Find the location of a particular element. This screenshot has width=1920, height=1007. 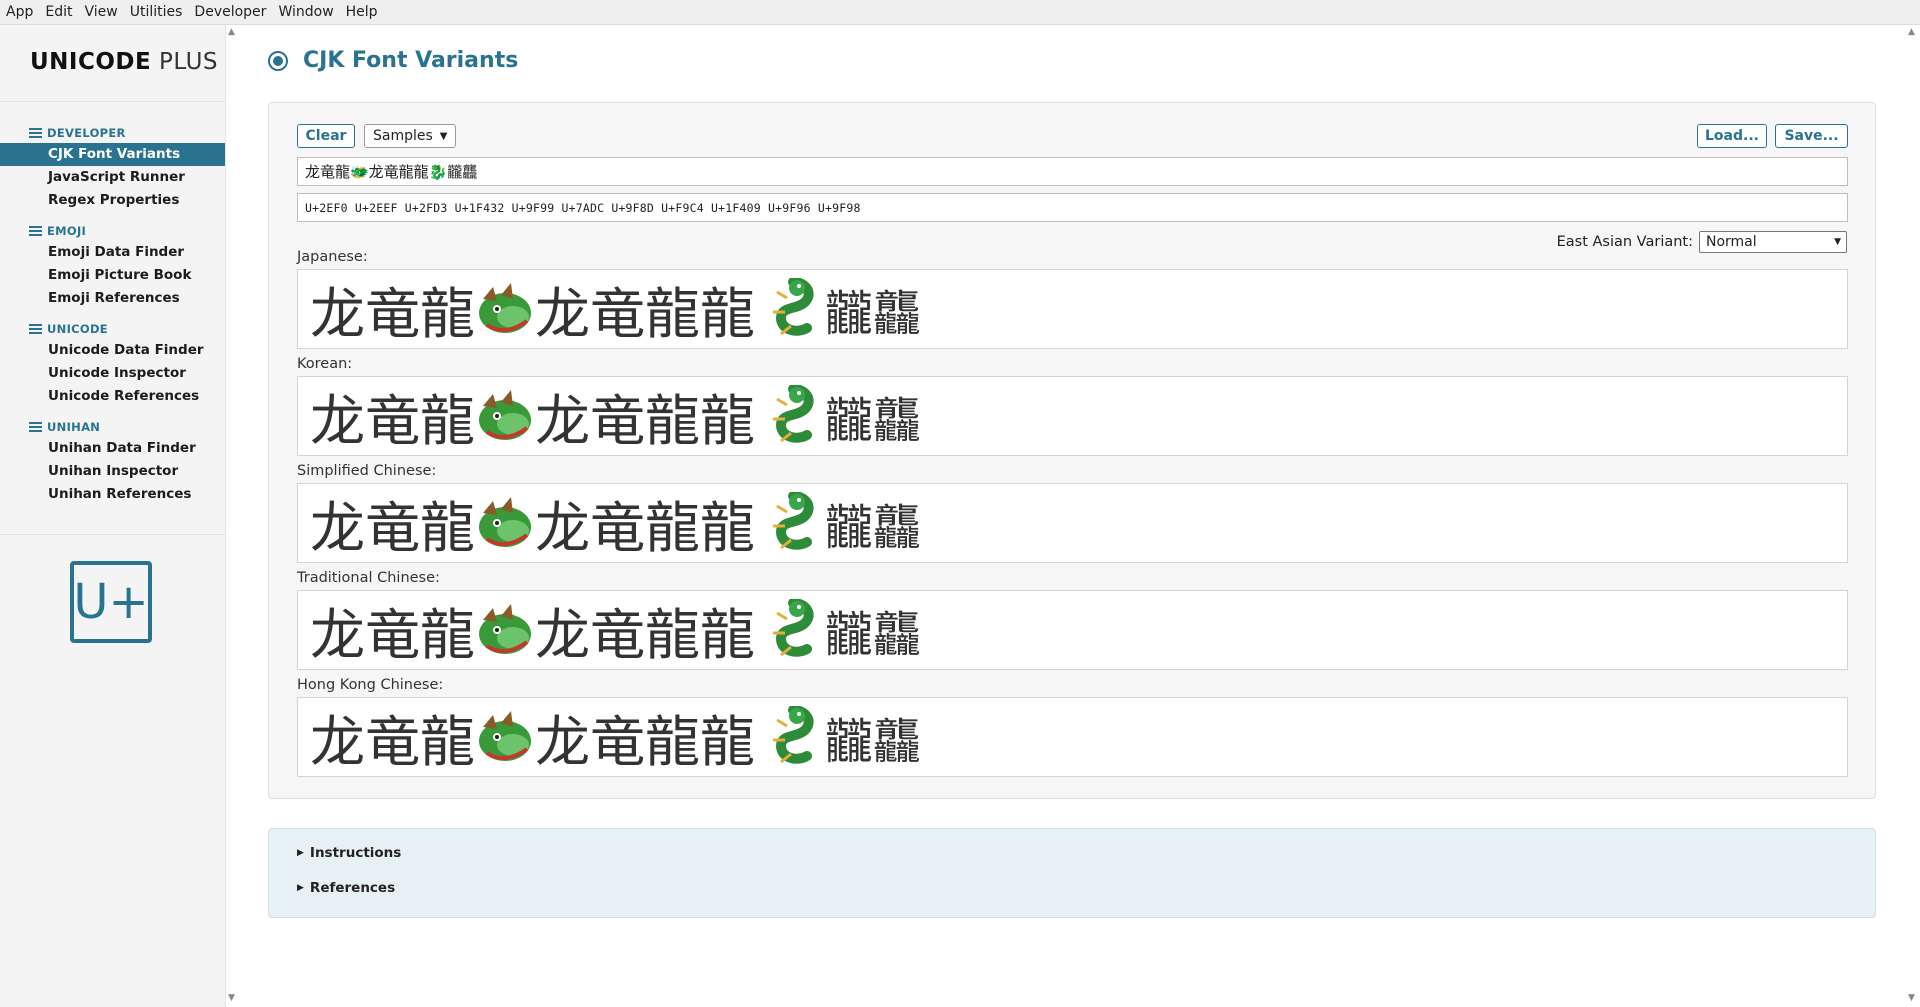

instructions-label: Instructions is located at coordinates (355, 853).